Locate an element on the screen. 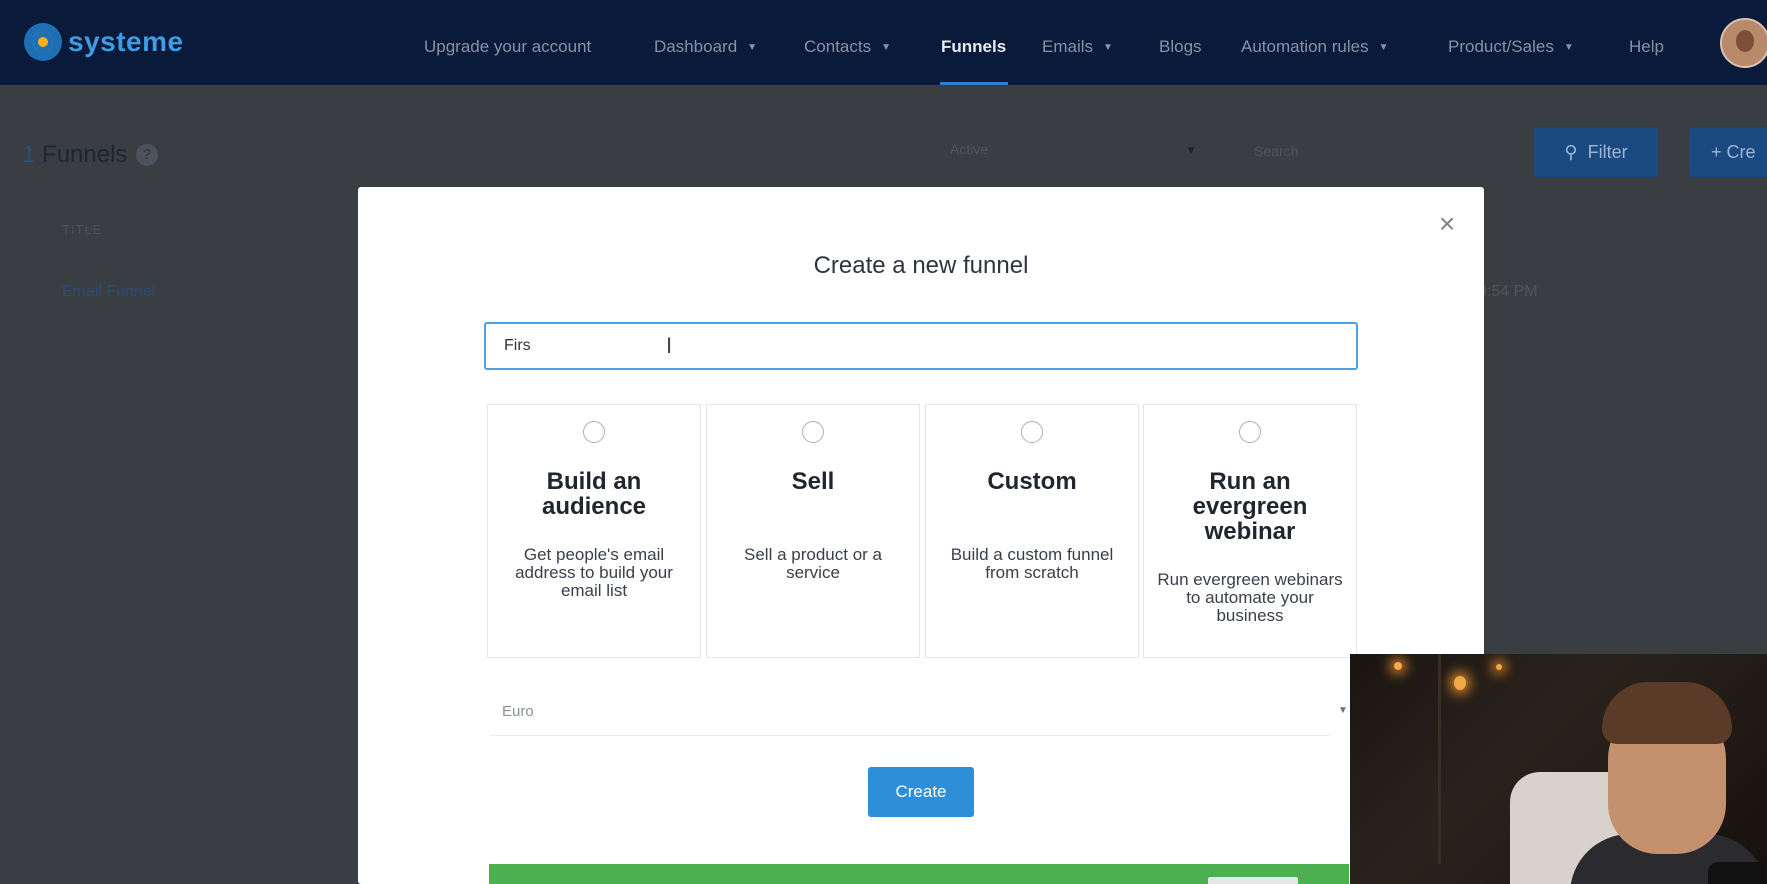 Image resolution: width=1767 pixels, height=884 pixels. lamp-pole is located at coordinates (1439, 759).